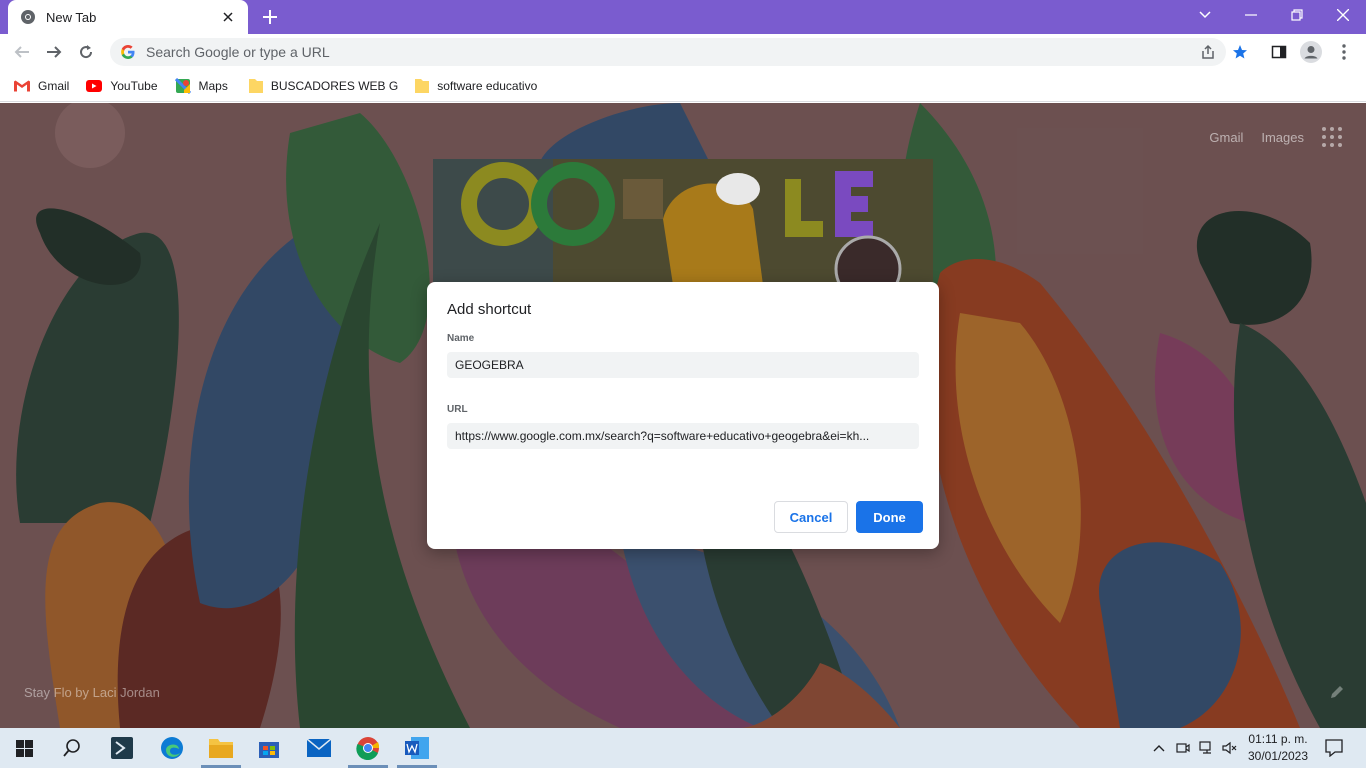 The image size is (1366, 768). What do you see at coordinates (1282, 137) in the screenshot?
I see `images-link: Images` at bounding box center [1282, 137].